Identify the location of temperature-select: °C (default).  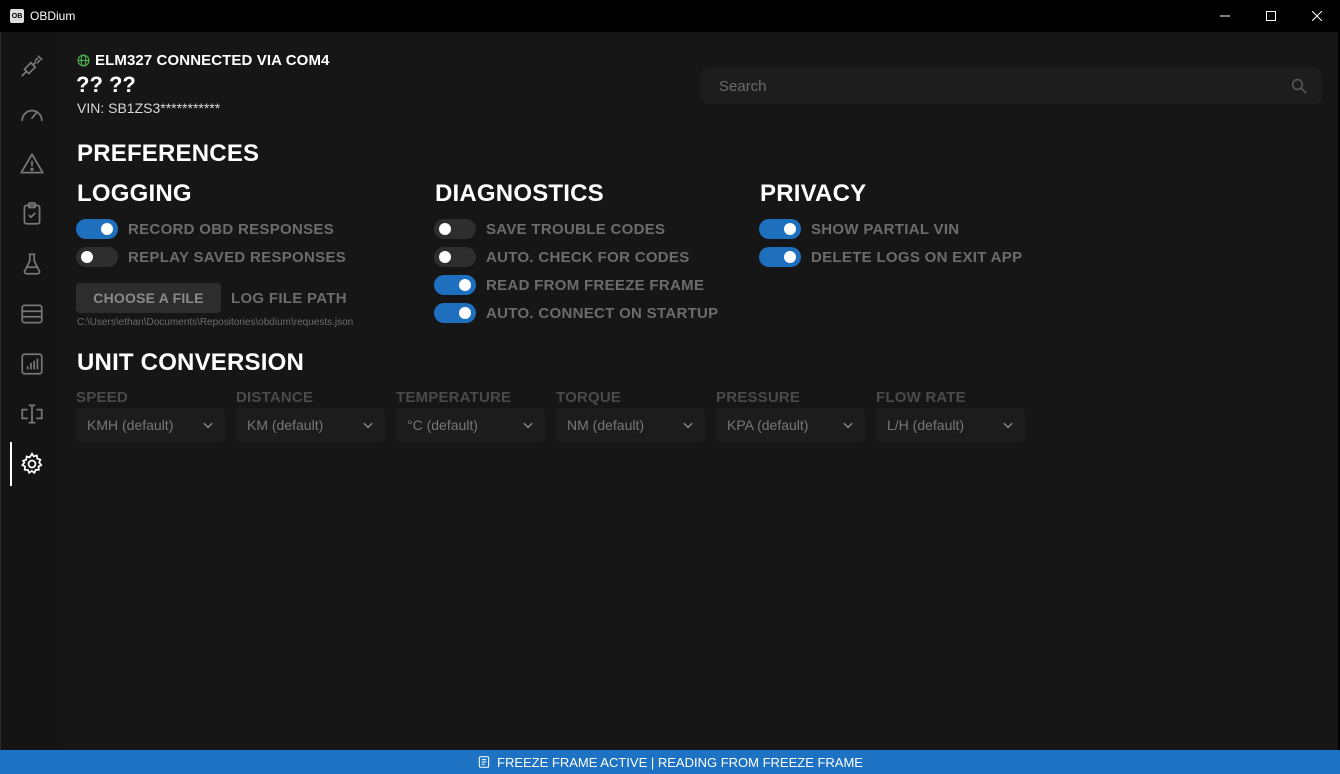
(470, 425).